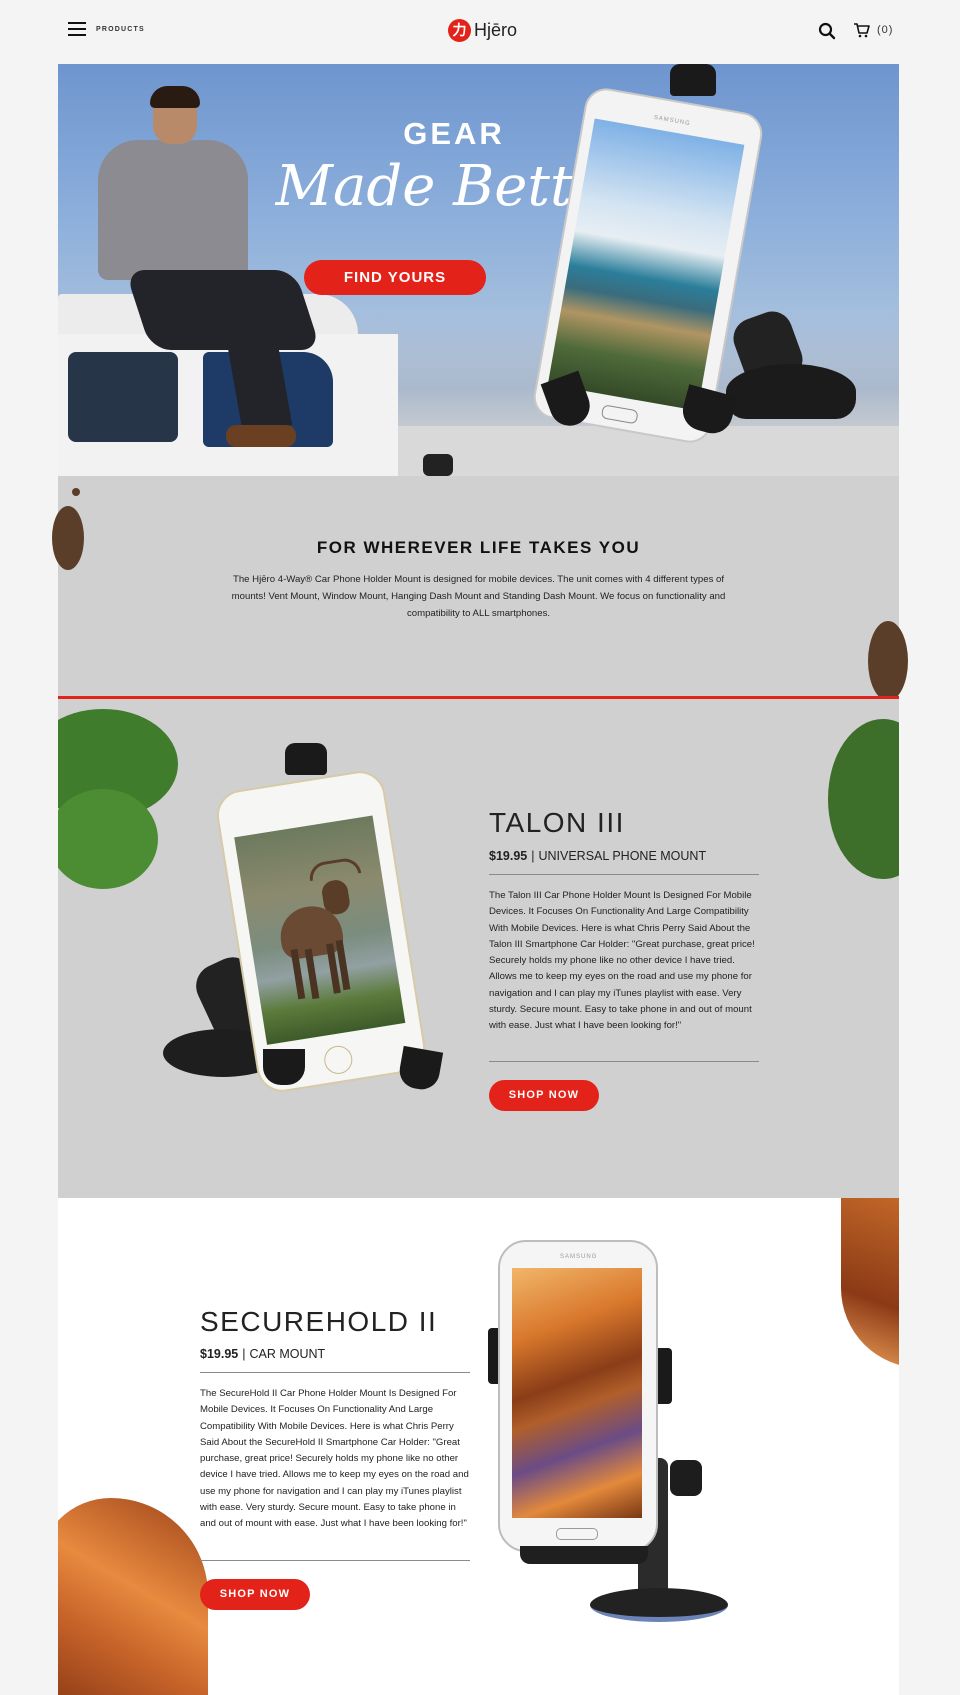 The width and height of the screenshot is (960, 1695). What do you see at coordinates (579, 1257) in the screenshot?
I see `securehold-phone-brand: SAMSUNG` at bounding box center [579, 1257].